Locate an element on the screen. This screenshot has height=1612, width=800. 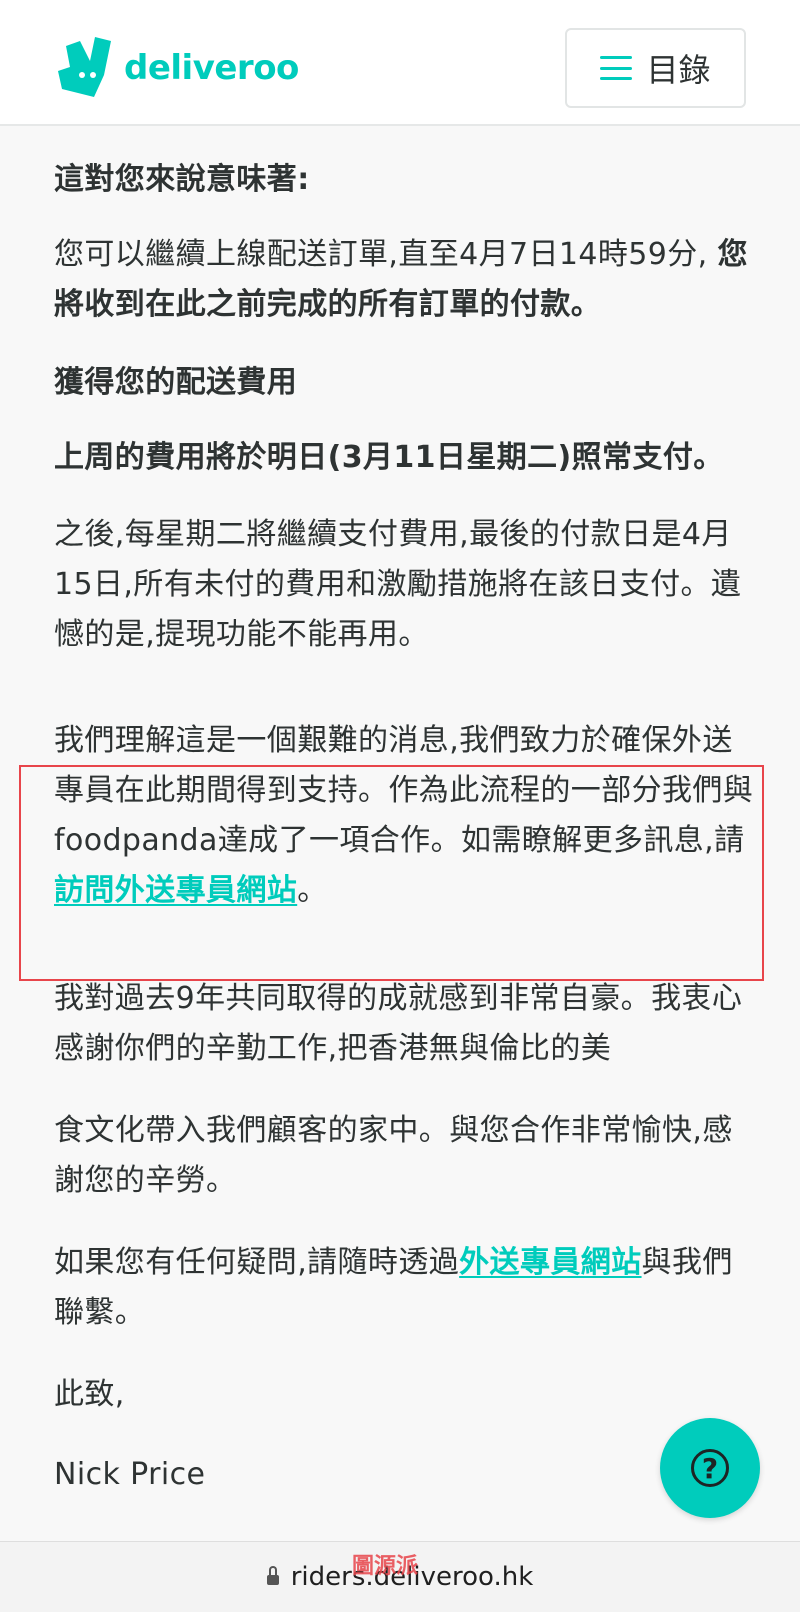
site-header: deliveroo 目錄 is located at coordinates (400, 63).